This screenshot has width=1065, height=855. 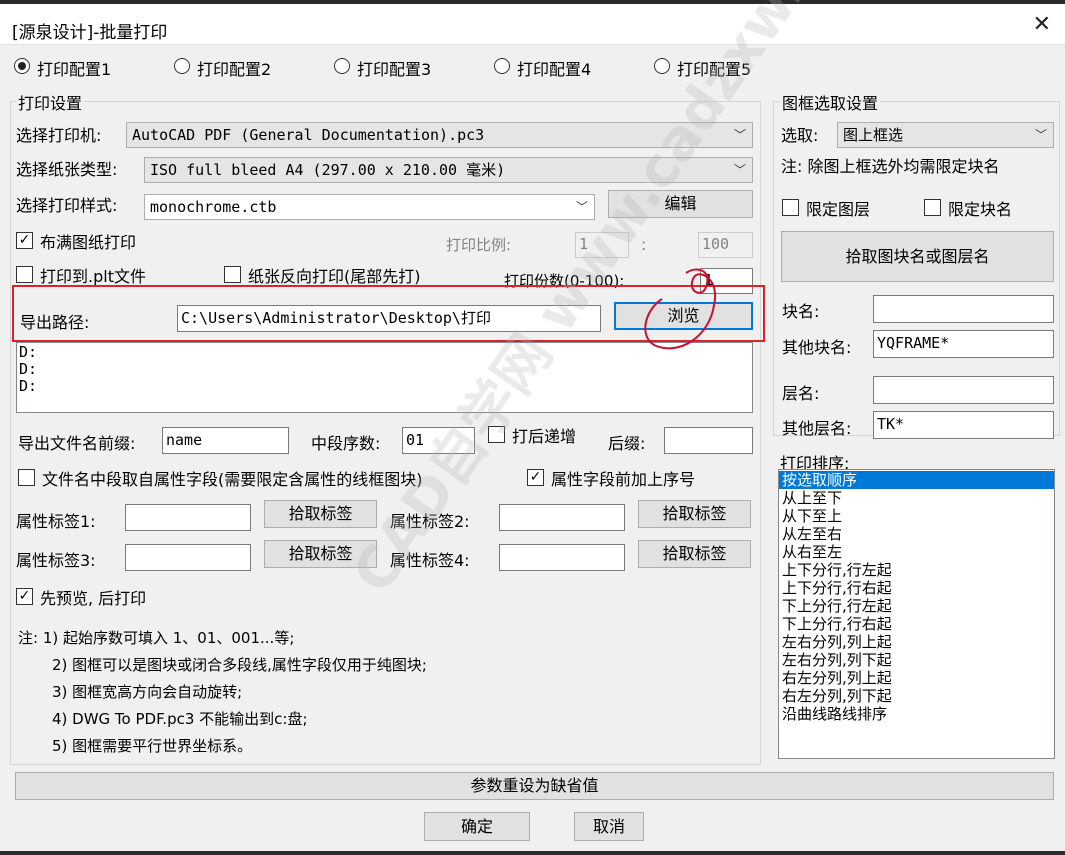 What do you see at coordinates (932, 207) in the screenshot?
I see `limit-block-checkbox` at bounding box center [932, 207].